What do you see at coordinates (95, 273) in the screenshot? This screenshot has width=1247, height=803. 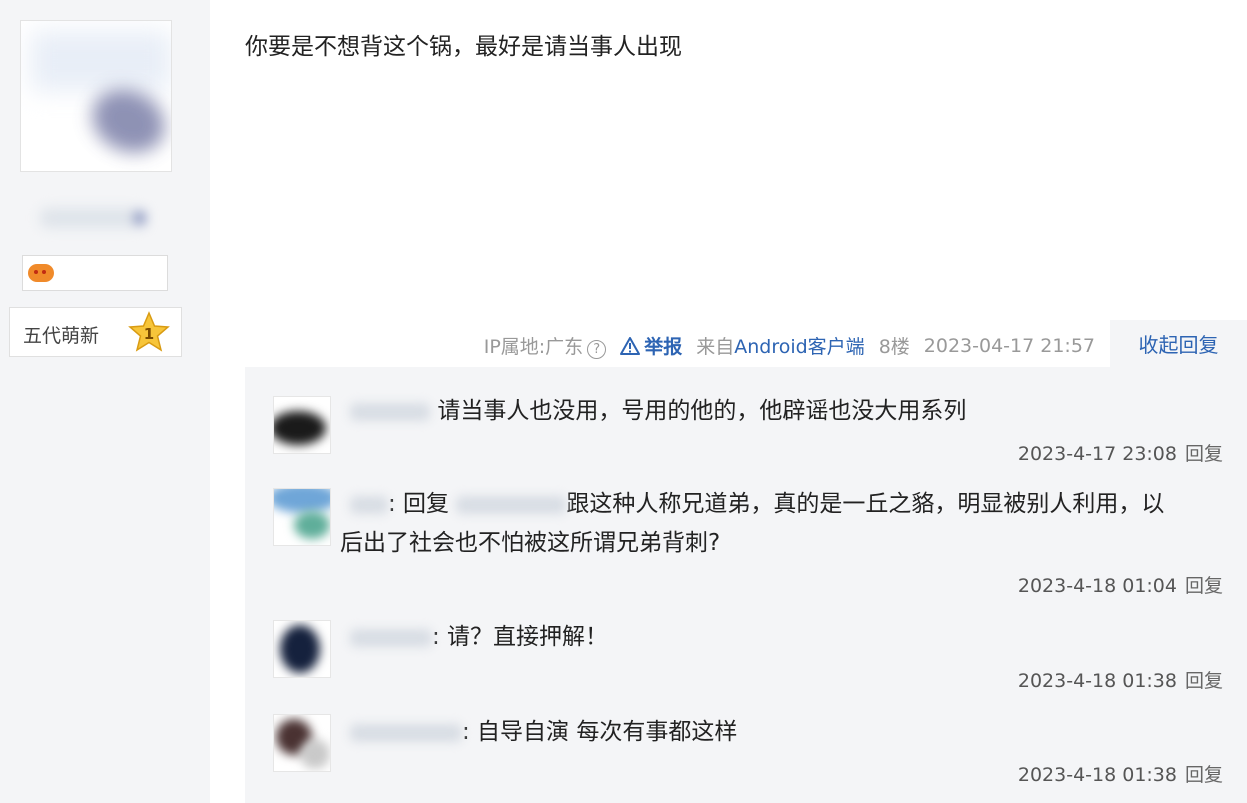 I see `user-badge` at bounding box center [95, 273].